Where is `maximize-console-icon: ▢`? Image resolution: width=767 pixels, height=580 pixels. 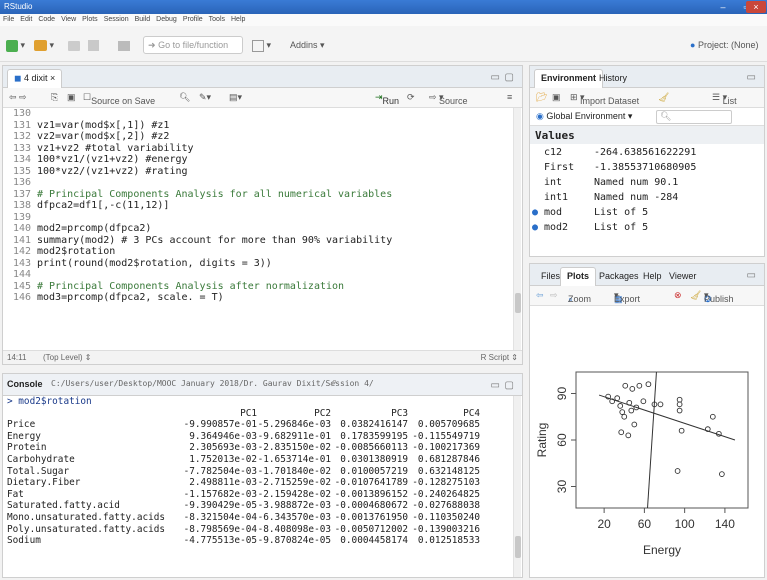
maximize-console-icon: ▢ is located at coordinates (509, 385).